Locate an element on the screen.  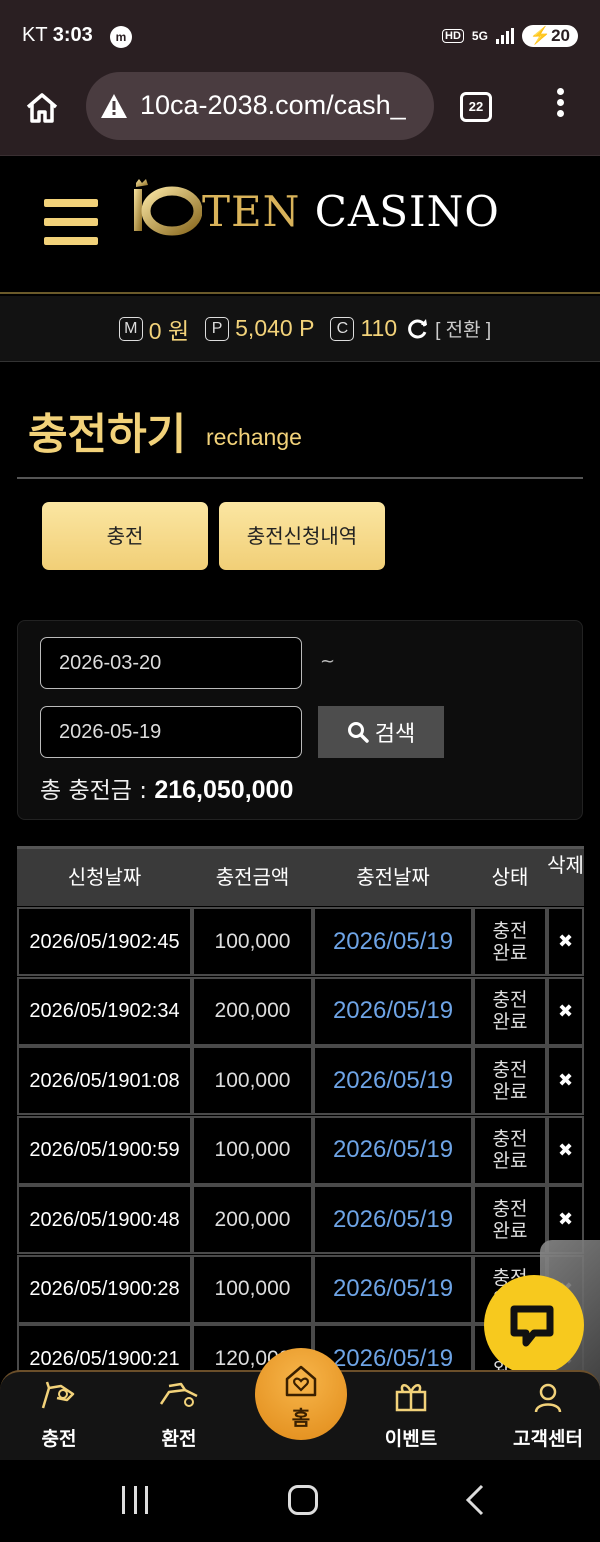
table-row: 2026/05/19 00:59 100,000 2026/05/19 충전완료 ✖ is located at coordinates (300, 1150).